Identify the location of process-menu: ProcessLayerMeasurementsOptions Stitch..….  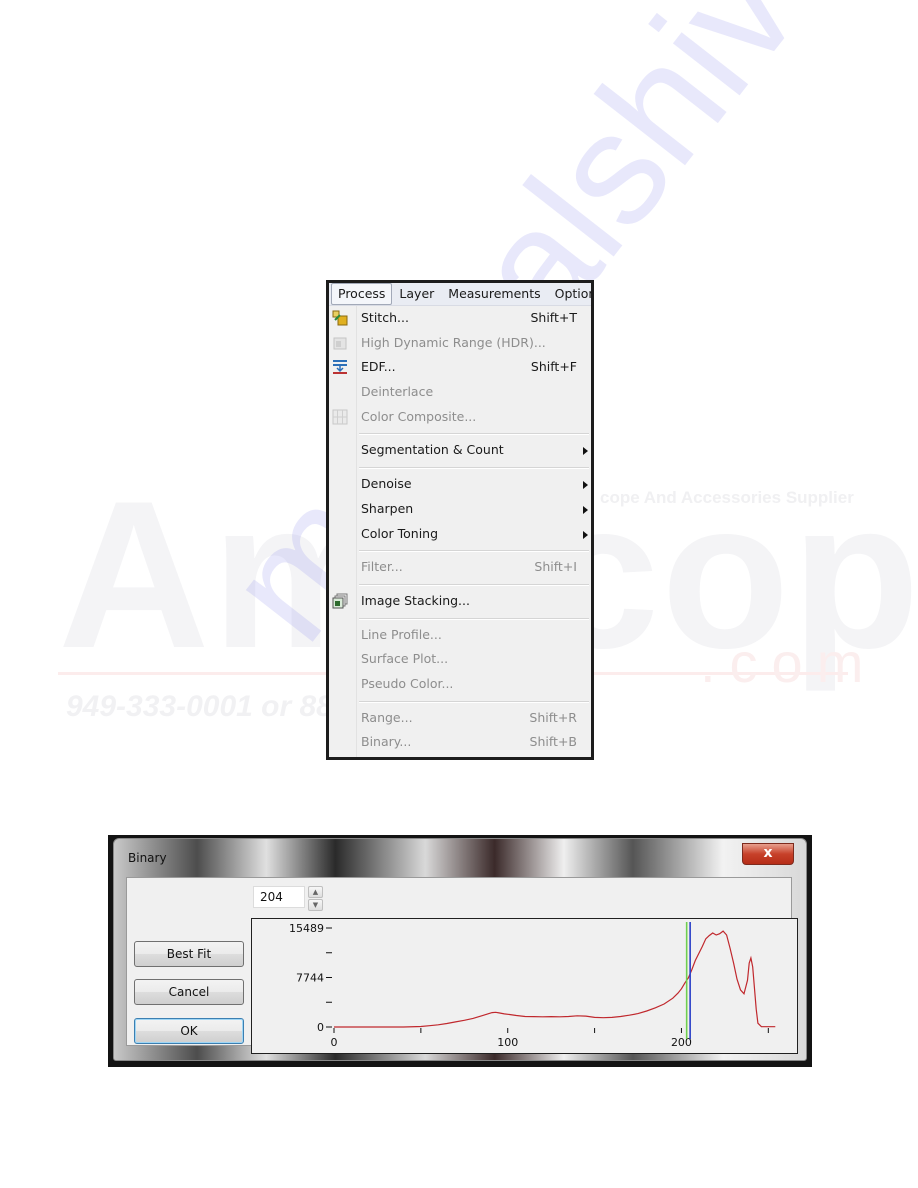
(460, 520).